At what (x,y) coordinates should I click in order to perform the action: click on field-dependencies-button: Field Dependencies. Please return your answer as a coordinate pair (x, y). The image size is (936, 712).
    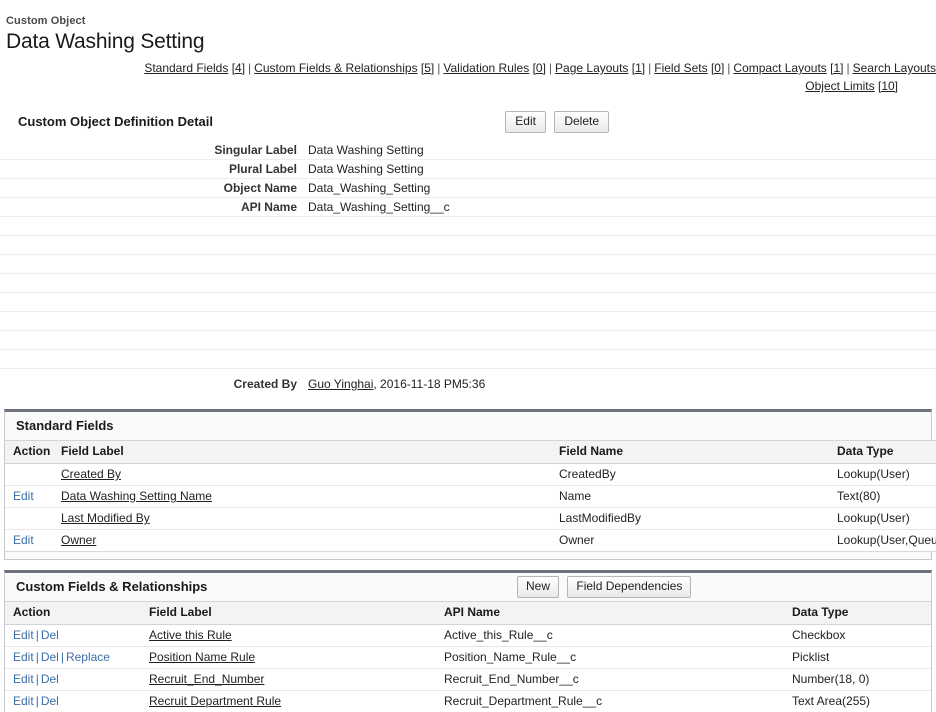
    Looking at the image, I should click on (629, 587).